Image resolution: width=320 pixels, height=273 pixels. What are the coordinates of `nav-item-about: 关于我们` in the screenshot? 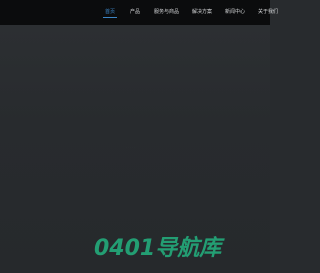 It's located at (268, 12).